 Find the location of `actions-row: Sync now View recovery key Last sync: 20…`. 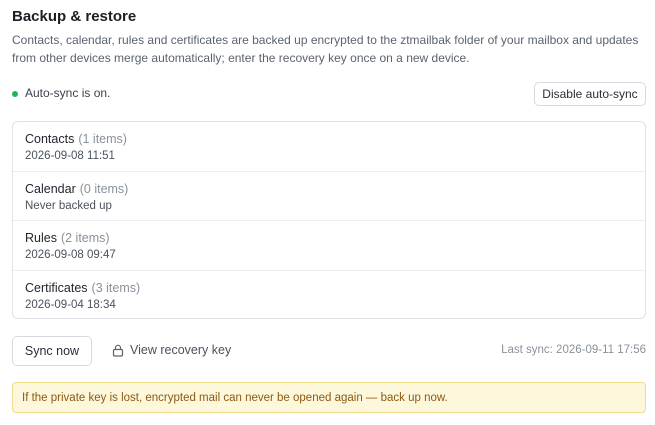

actions-row: Sync now View recovery key Last sync: 20… is located at coordinates (329, 351).